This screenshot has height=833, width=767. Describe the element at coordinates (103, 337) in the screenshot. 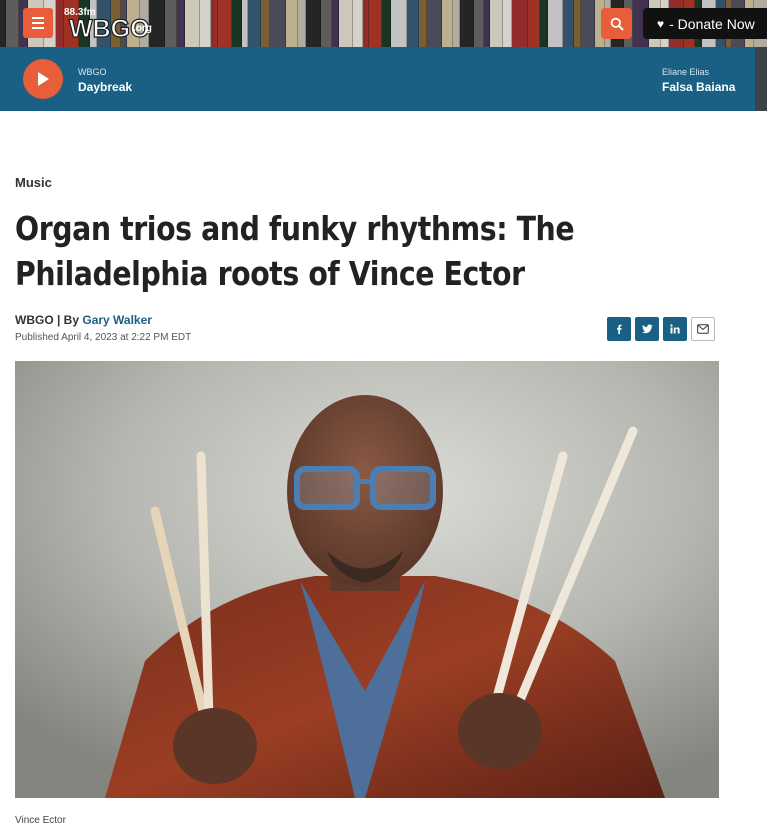

I see `published-date: Published April 4, 2023 at 2:22 PM EDT` at that location.